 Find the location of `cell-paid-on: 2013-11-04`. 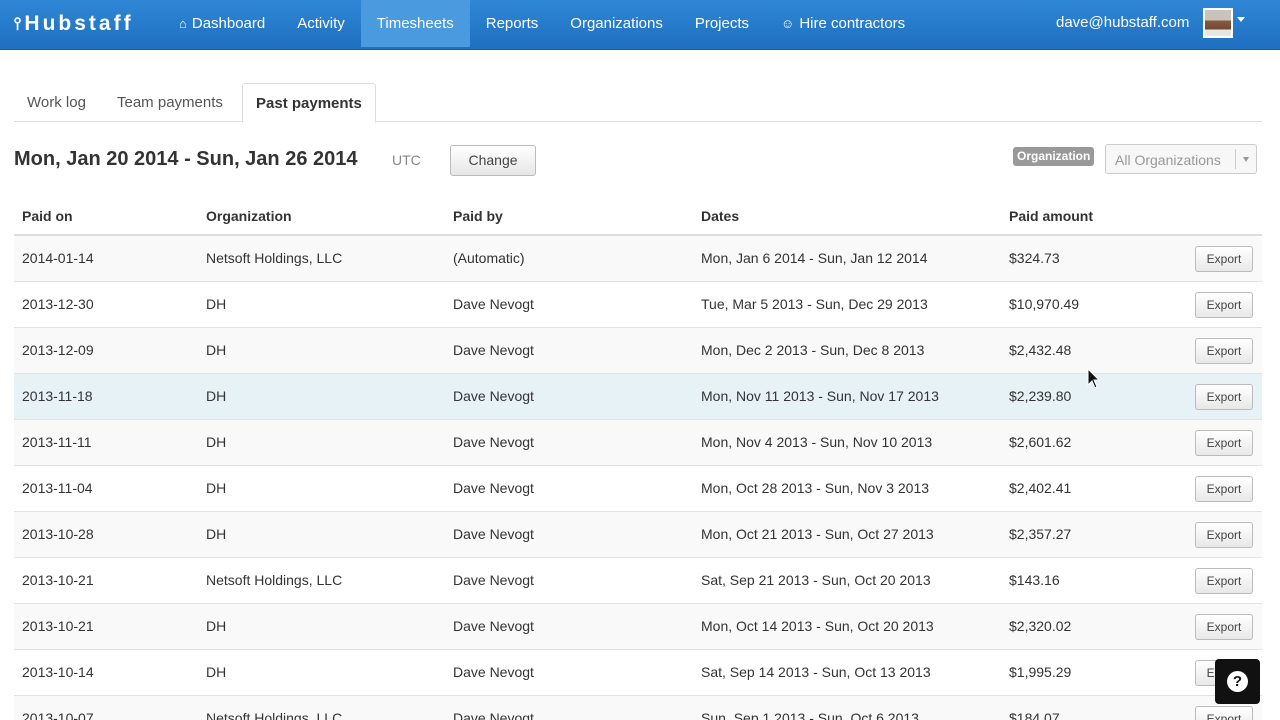

cell-paid-on: 2013-11-04 is located at coordinates (57, 488).